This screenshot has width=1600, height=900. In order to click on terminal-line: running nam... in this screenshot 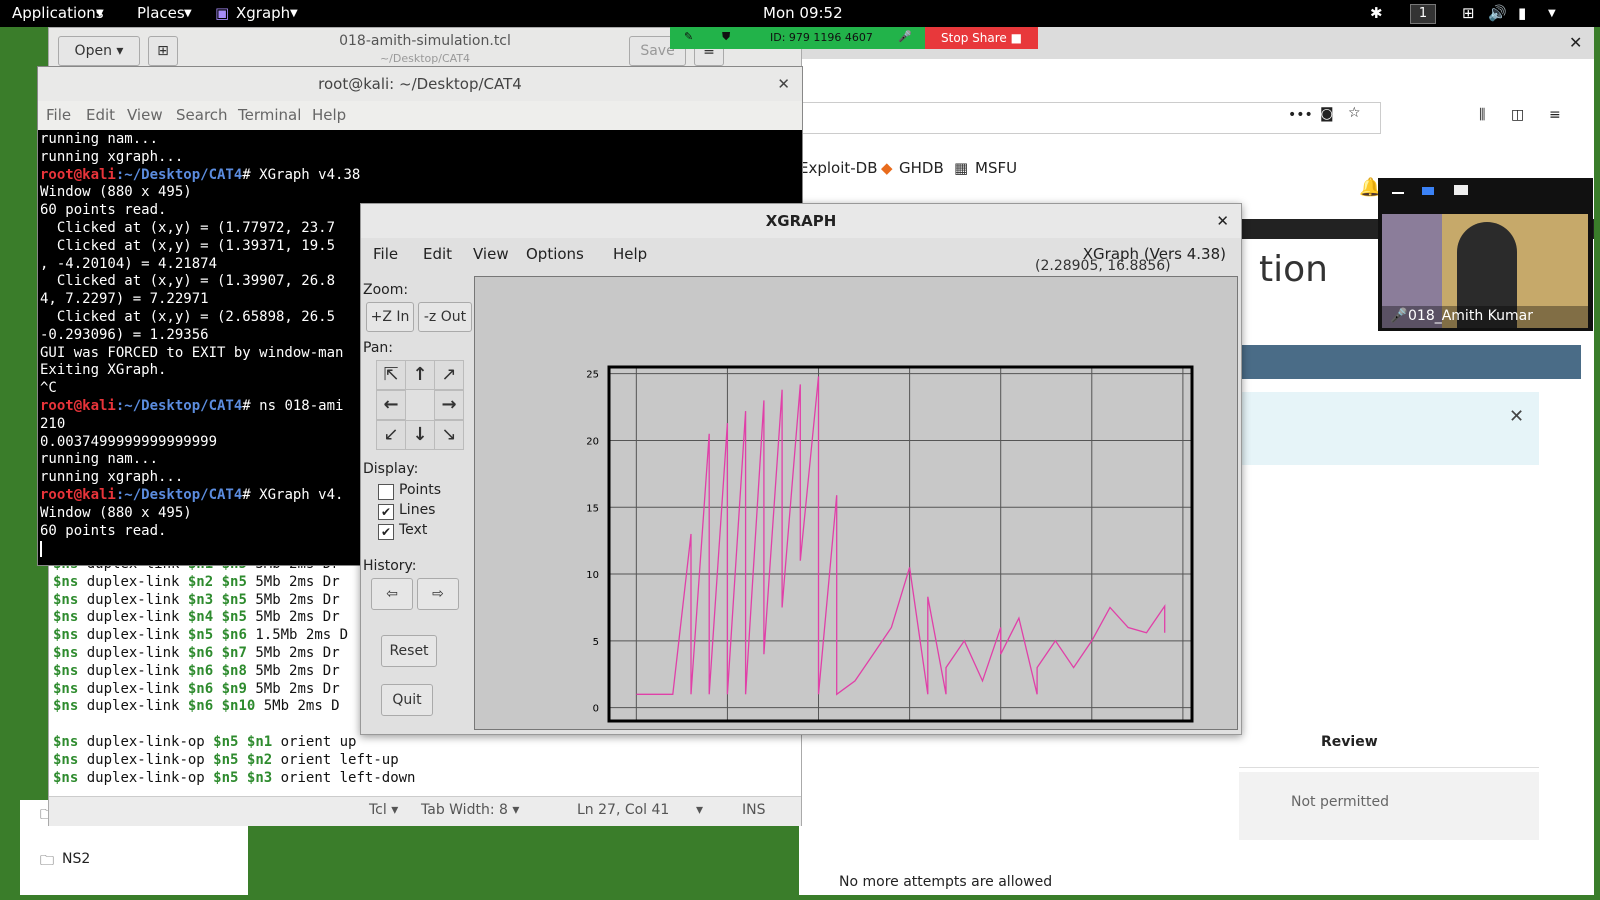, I will do `click(99, 139)`.